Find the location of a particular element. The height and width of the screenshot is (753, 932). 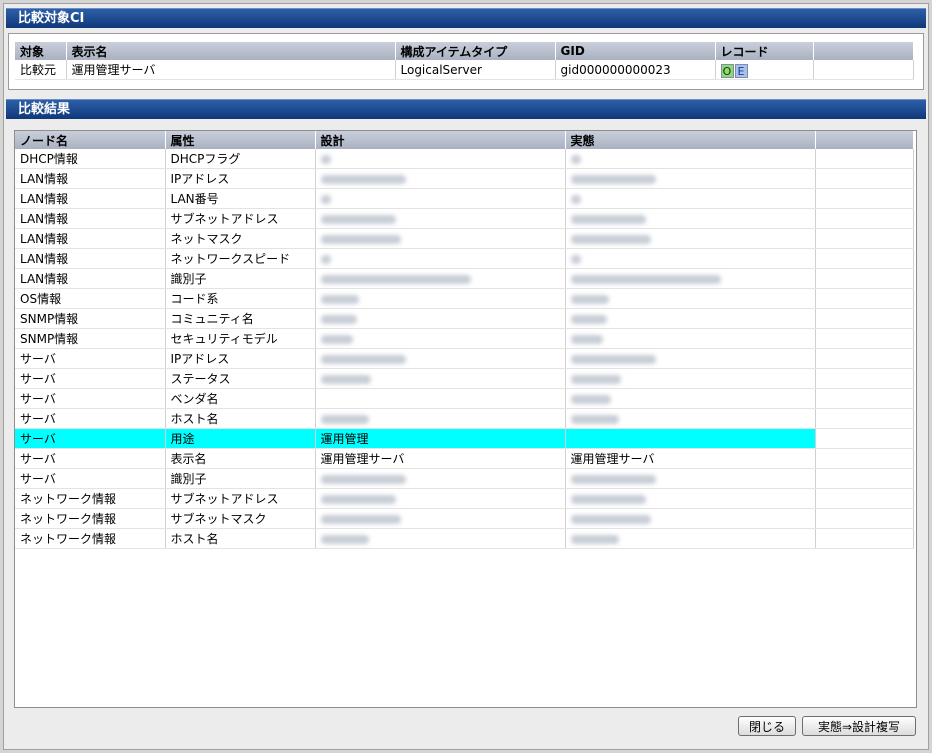

cell-attr: 用途 is located at coordinates (240, 438).